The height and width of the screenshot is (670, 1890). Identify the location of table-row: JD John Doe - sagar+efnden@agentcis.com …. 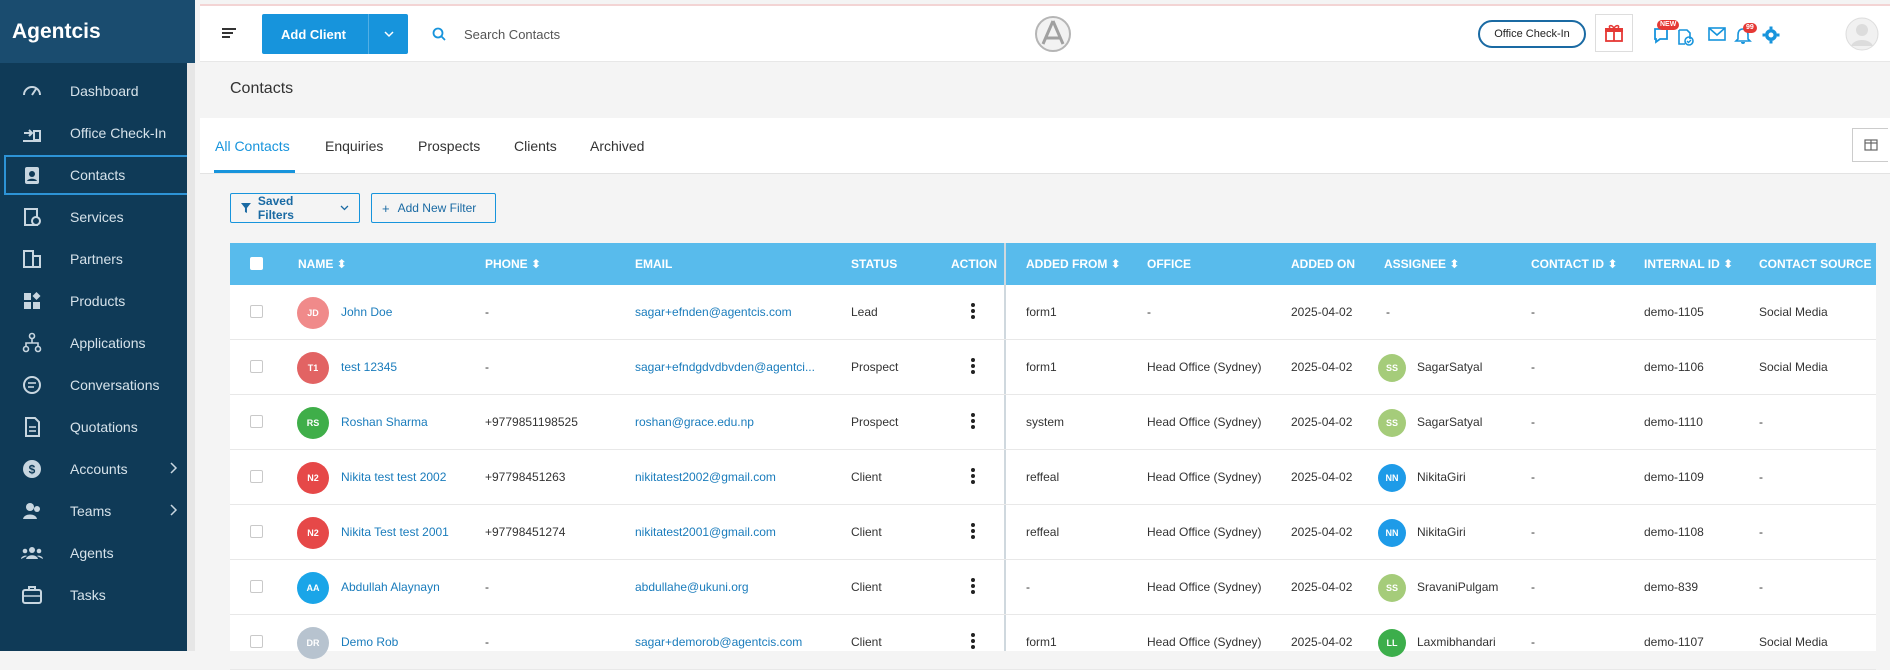
(1053, 312).